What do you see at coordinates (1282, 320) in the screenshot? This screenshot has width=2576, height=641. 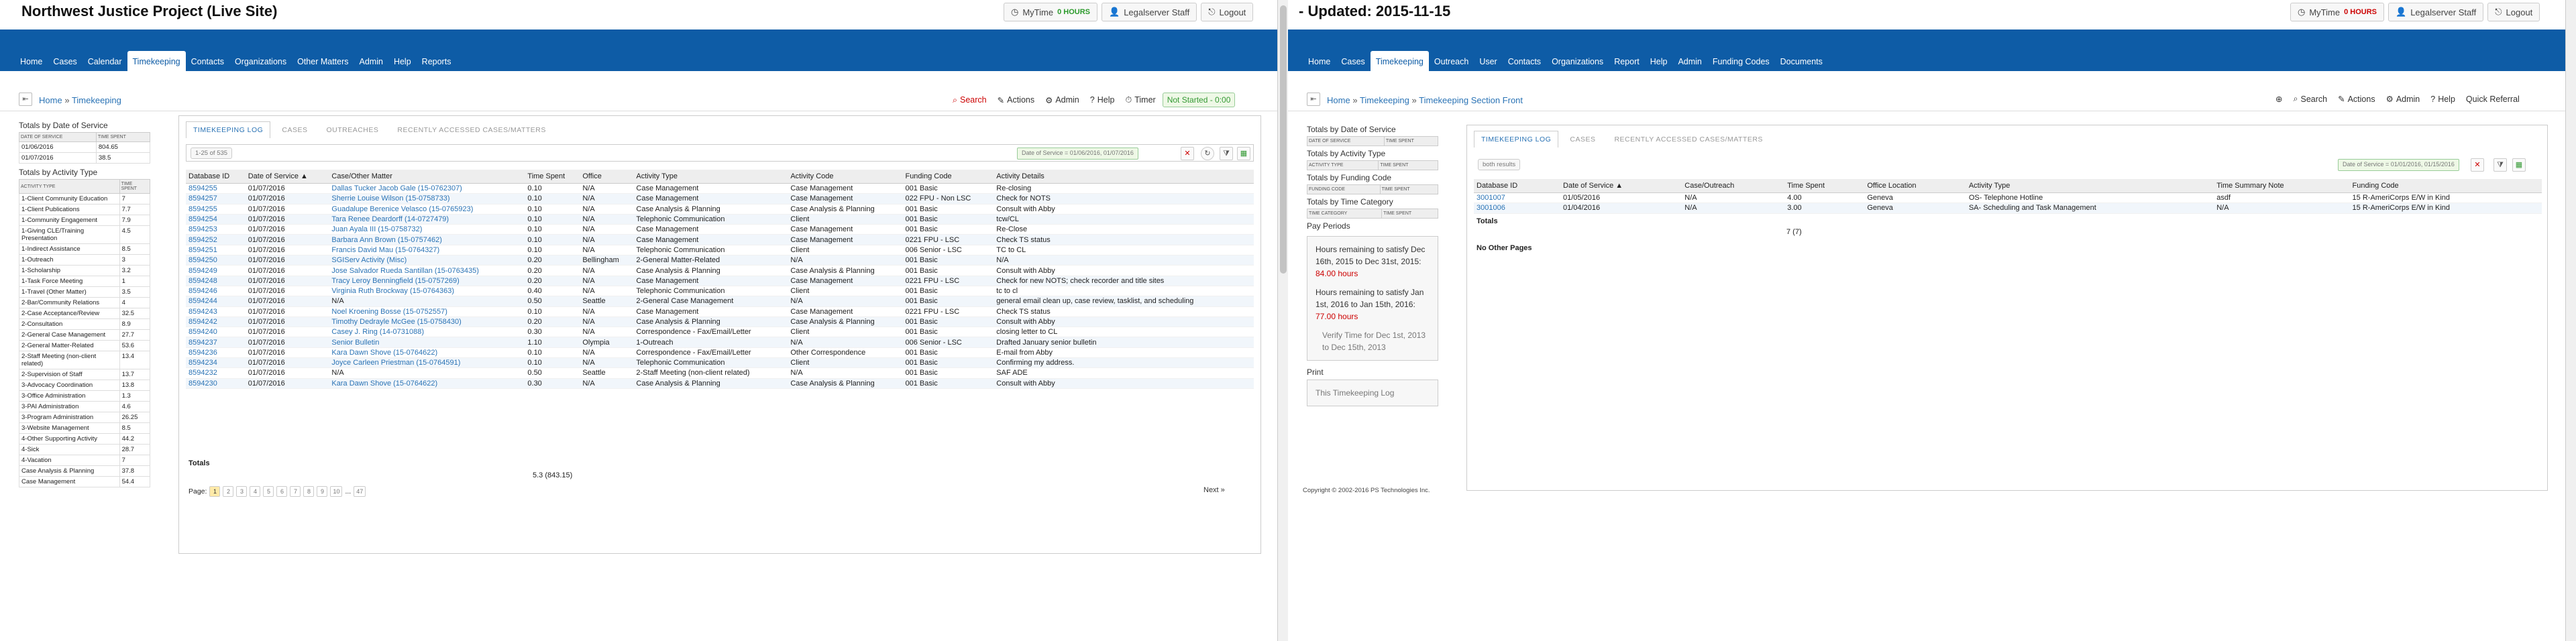 I see `left-scrollbar` at bounding box center [1282, 320].